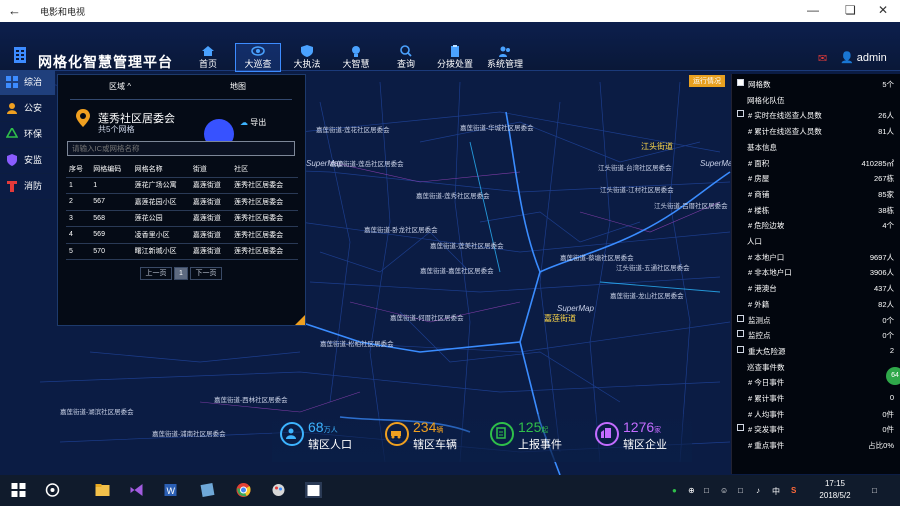  I want to click on sidebar-item-label: 安监, so click(33, 160).